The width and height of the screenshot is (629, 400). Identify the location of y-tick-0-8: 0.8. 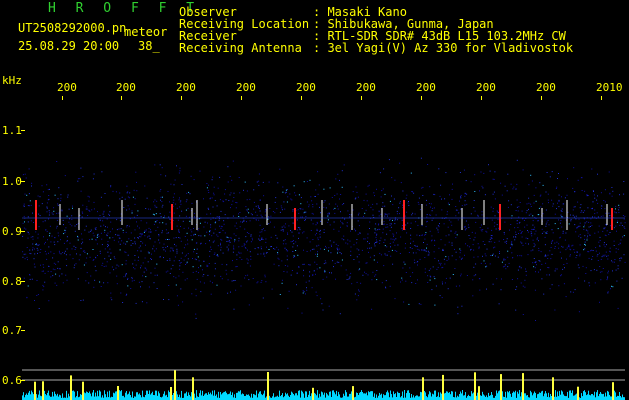
(12, 281).